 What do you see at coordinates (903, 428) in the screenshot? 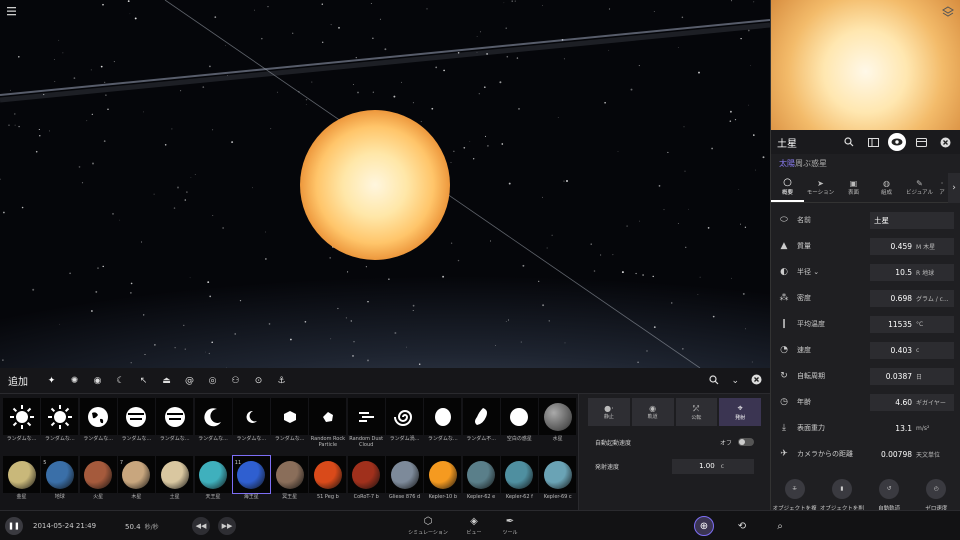
I see `property-value: 13.1` at bounding box center [903, 428].